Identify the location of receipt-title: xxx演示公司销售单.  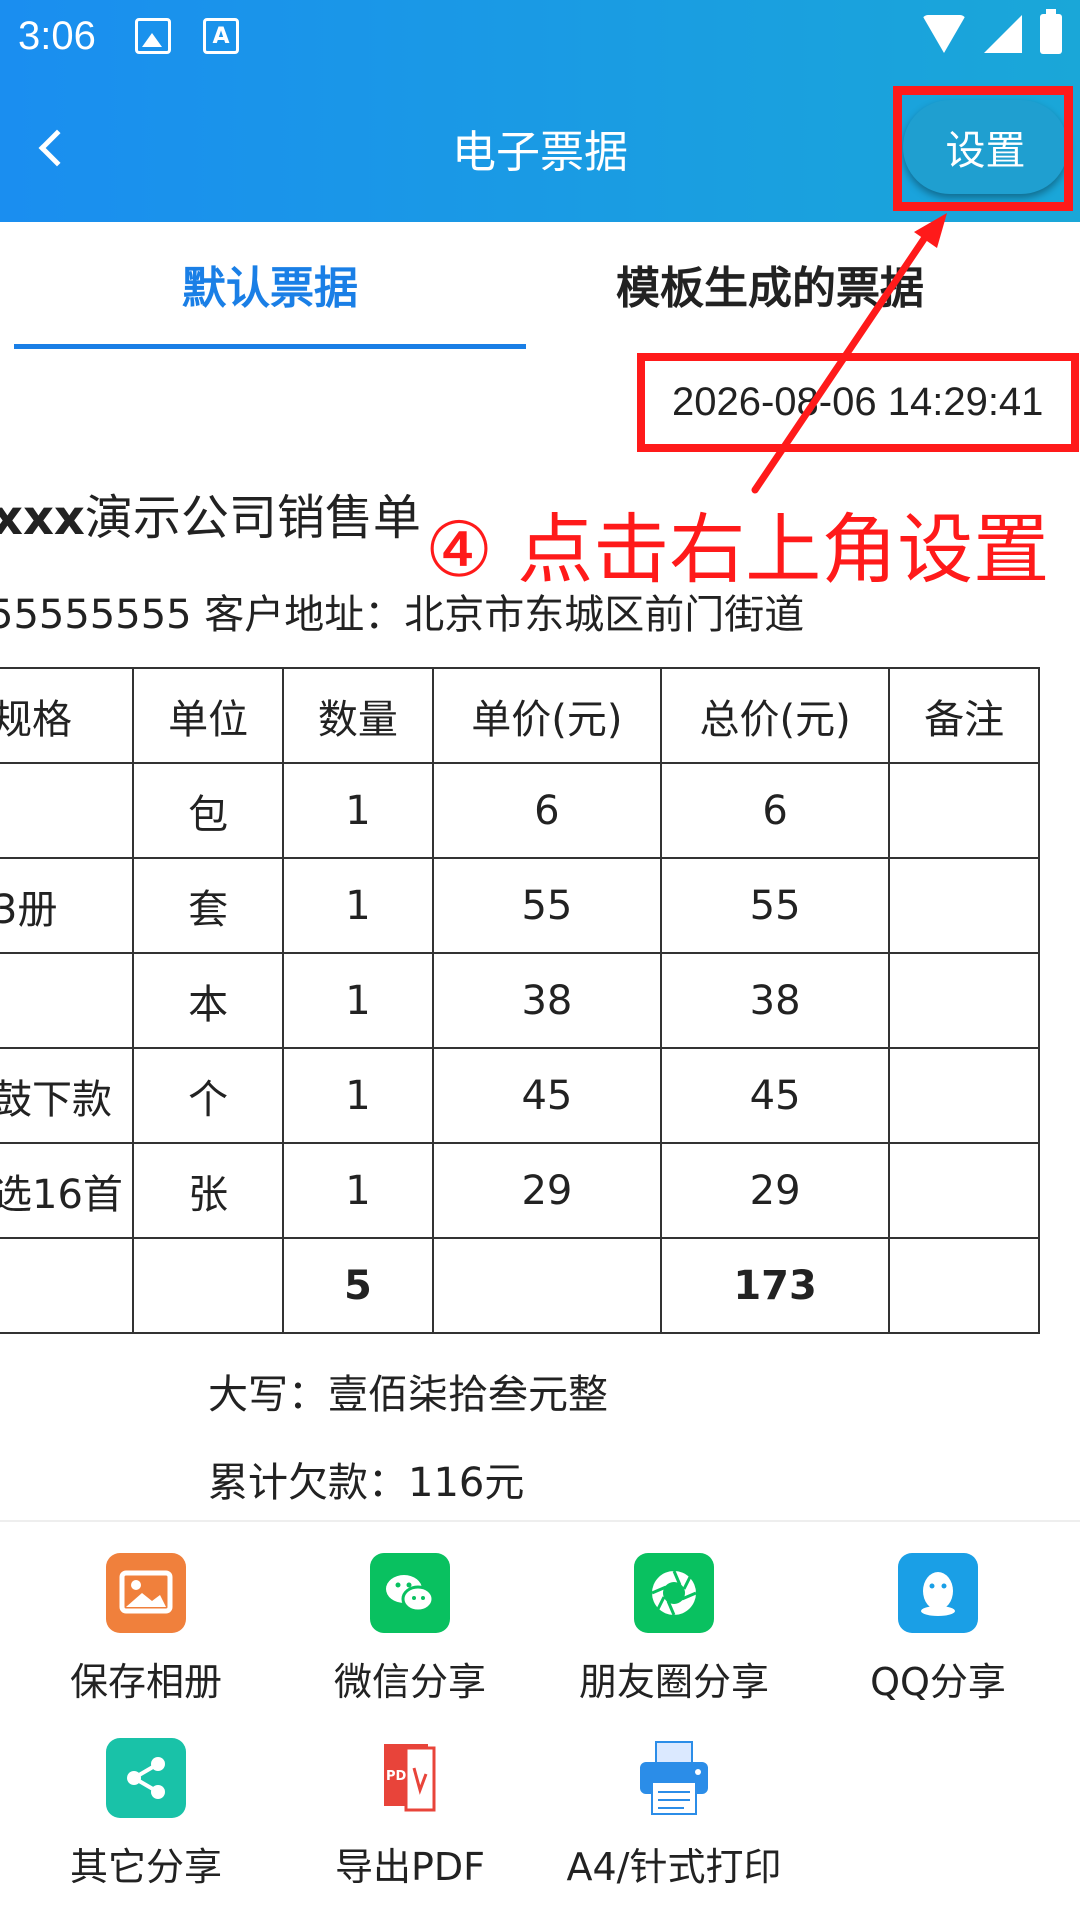
(210, 513).